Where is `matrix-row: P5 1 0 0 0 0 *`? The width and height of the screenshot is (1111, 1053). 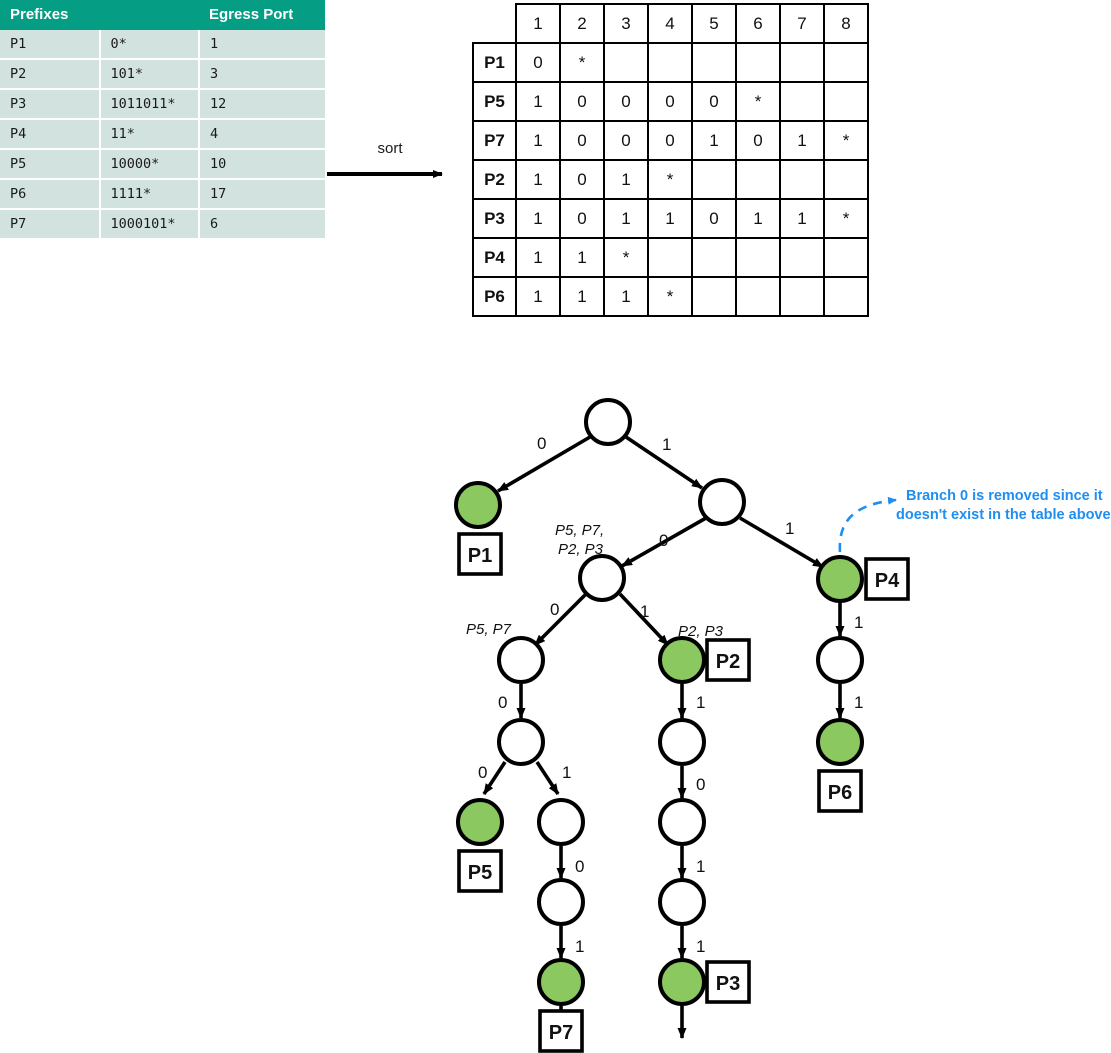 matrix-row: P5 1 0 0 0 0 * is located at coordinates (670, 101).